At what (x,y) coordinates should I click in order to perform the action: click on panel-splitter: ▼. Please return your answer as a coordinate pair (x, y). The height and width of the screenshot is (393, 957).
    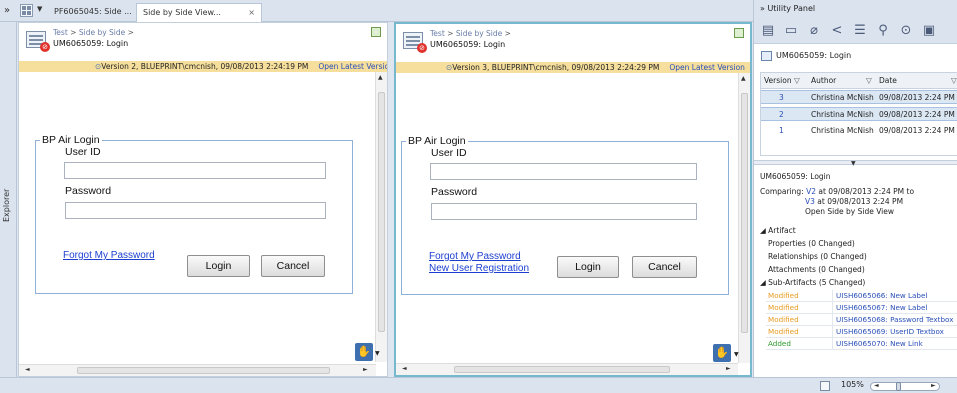
    Looking at the image, I should click on (855, 163).